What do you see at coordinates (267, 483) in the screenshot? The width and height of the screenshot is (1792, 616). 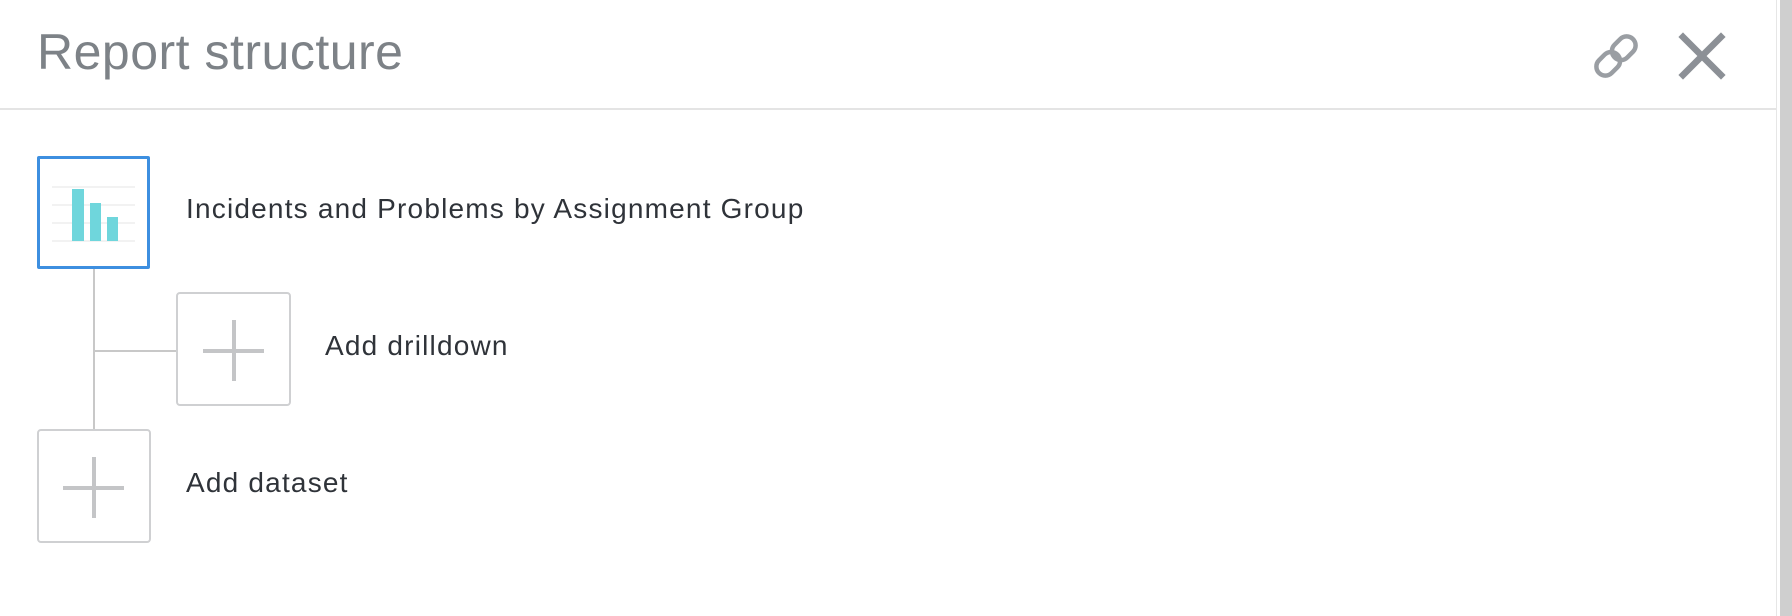 I see `add-dataset-label: Add dataset` at bounding box center [267, 483].